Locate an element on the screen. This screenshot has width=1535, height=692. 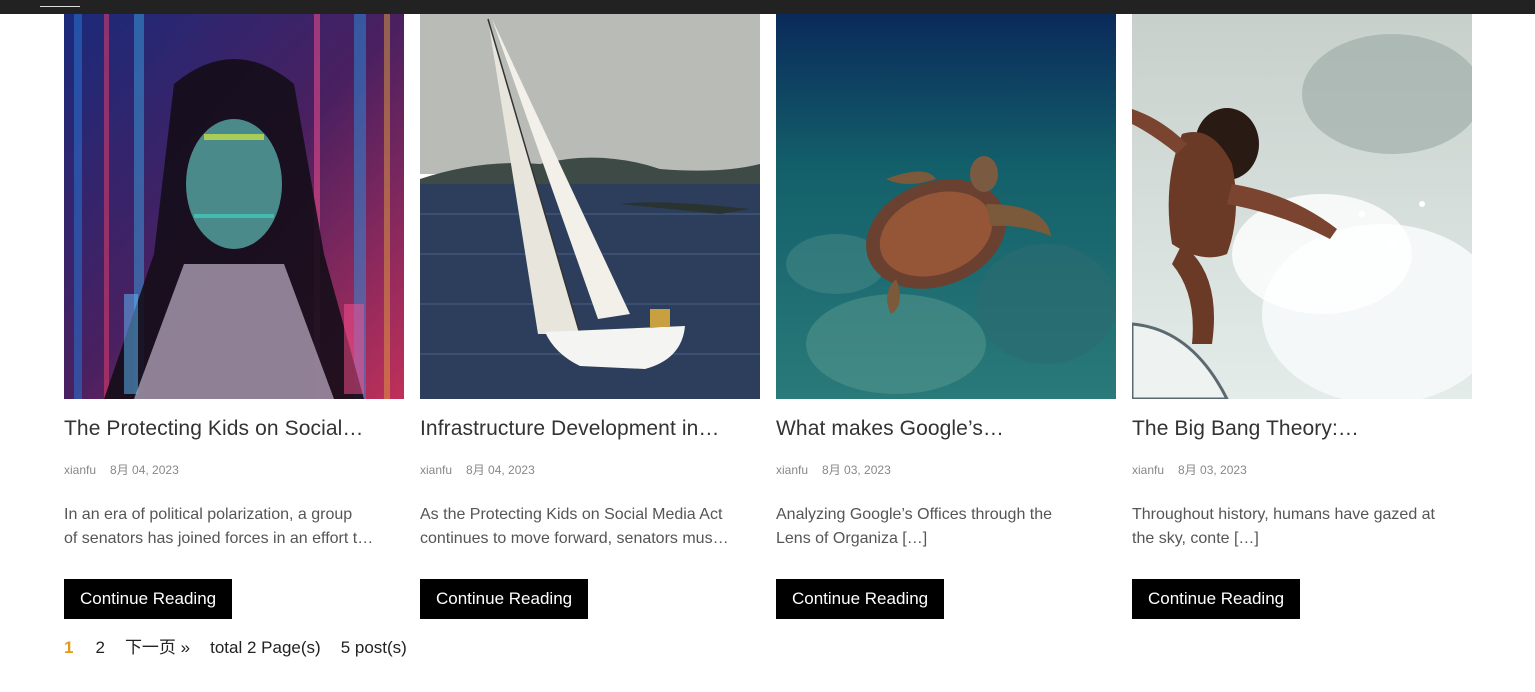
pagination-next-link: 下一页 » is located at coordinates (157, 647).